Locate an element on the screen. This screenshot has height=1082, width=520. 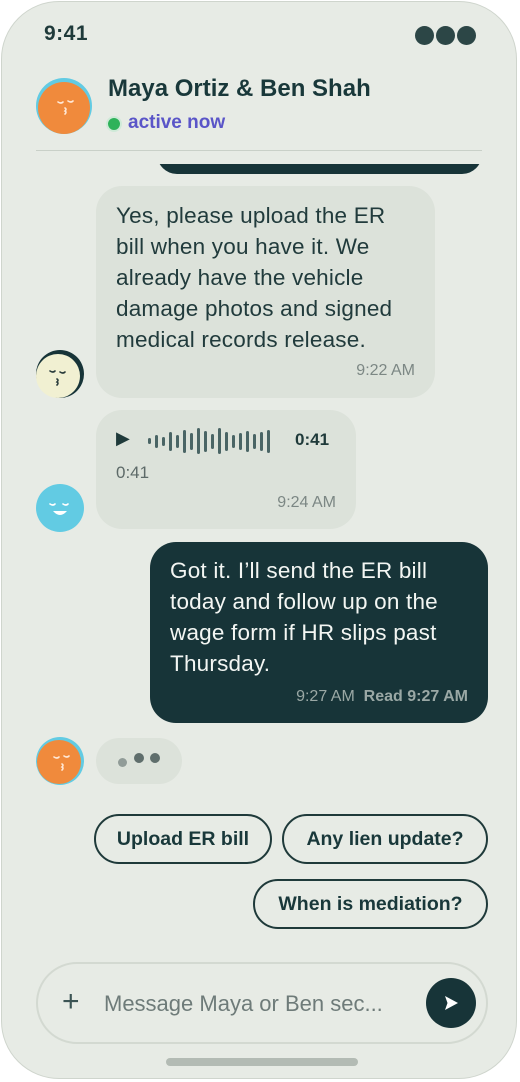
send-button is located at coordinates (451, 1003).